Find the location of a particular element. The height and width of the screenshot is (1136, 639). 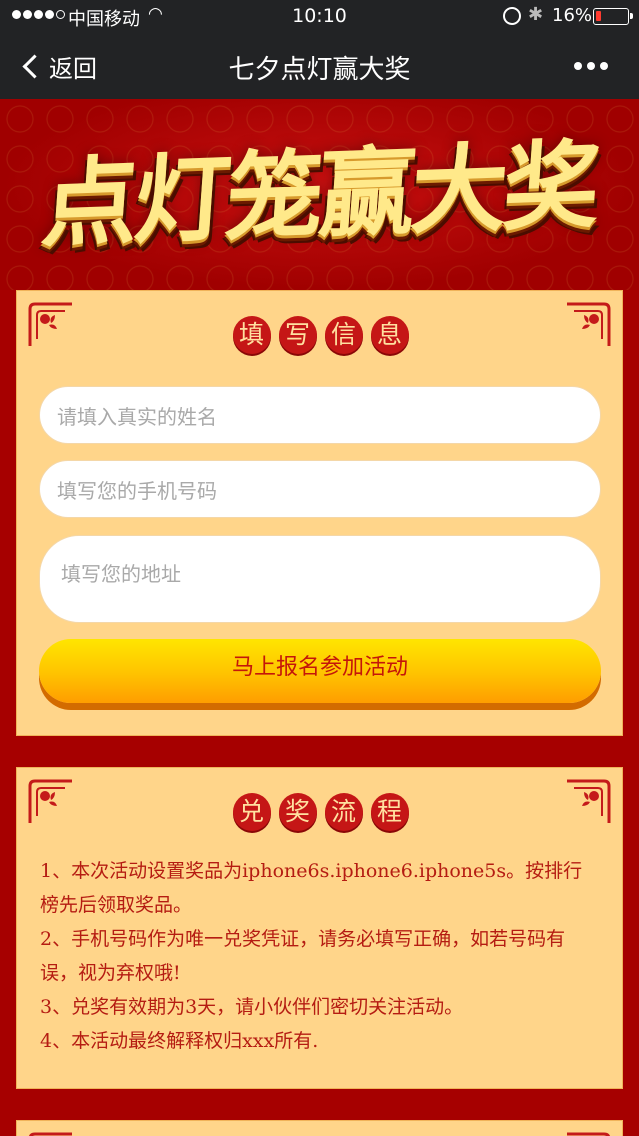

name-input: 请填入真实的姓名 is located at coordinates (320, 415).